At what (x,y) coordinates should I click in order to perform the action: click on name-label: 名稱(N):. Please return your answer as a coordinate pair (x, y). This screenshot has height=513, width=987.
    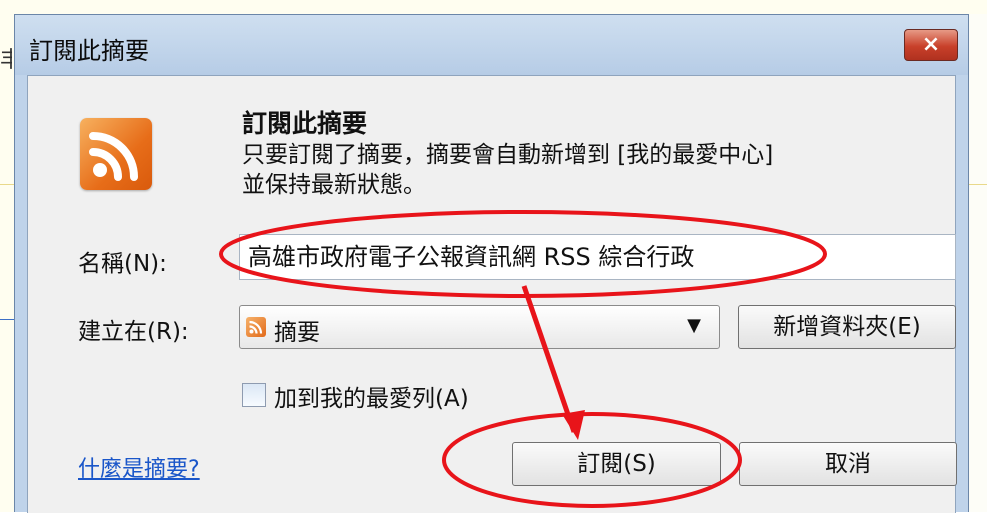
    Looking at the image, I should click on (122, 264).